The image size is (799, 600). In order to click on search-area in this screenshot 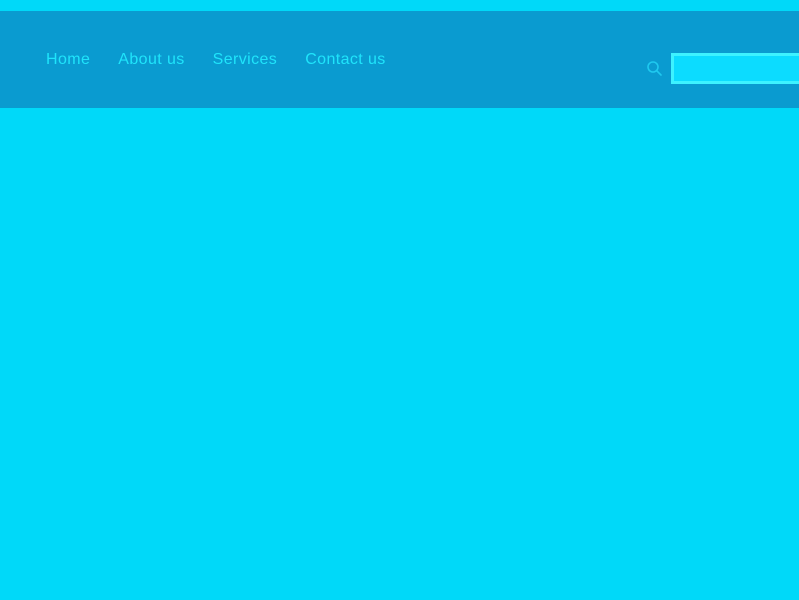, I will do `click(722, 68)`.